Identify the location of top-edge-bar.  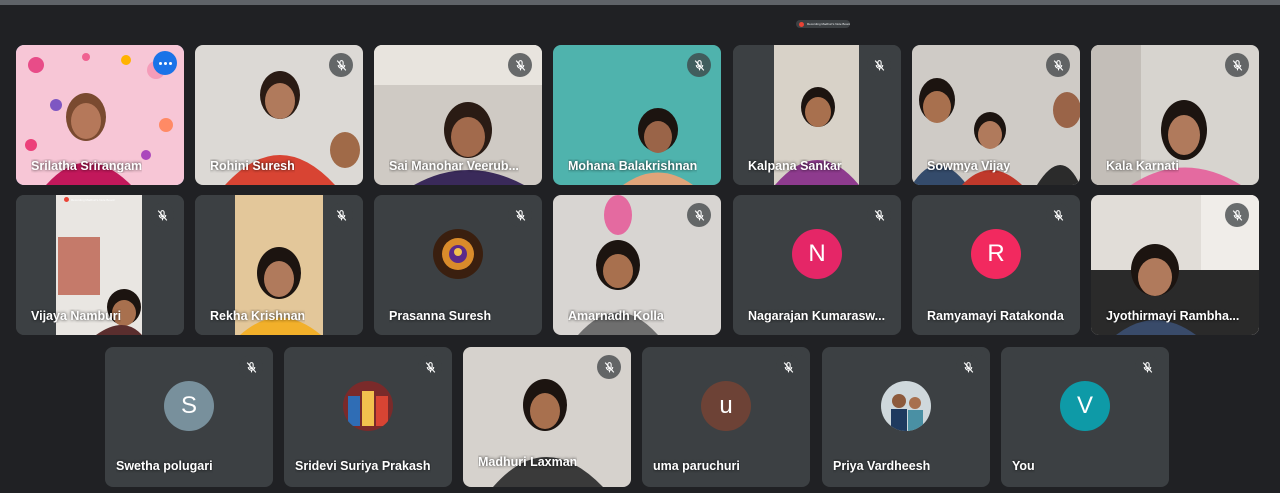
(640, 2).